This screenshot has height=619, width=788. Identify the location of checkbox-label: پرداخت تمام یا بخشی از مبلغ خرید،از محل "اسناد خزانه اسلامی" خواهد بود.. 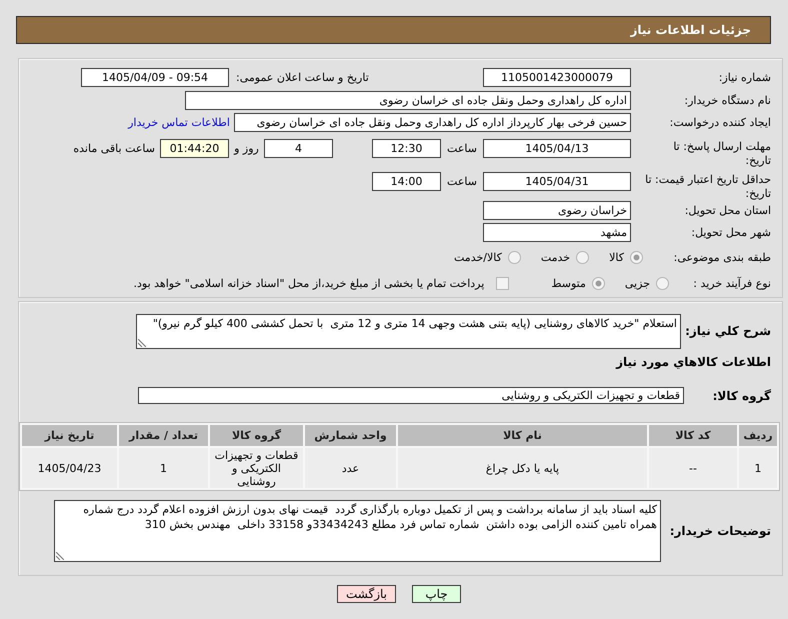
(309, 283).